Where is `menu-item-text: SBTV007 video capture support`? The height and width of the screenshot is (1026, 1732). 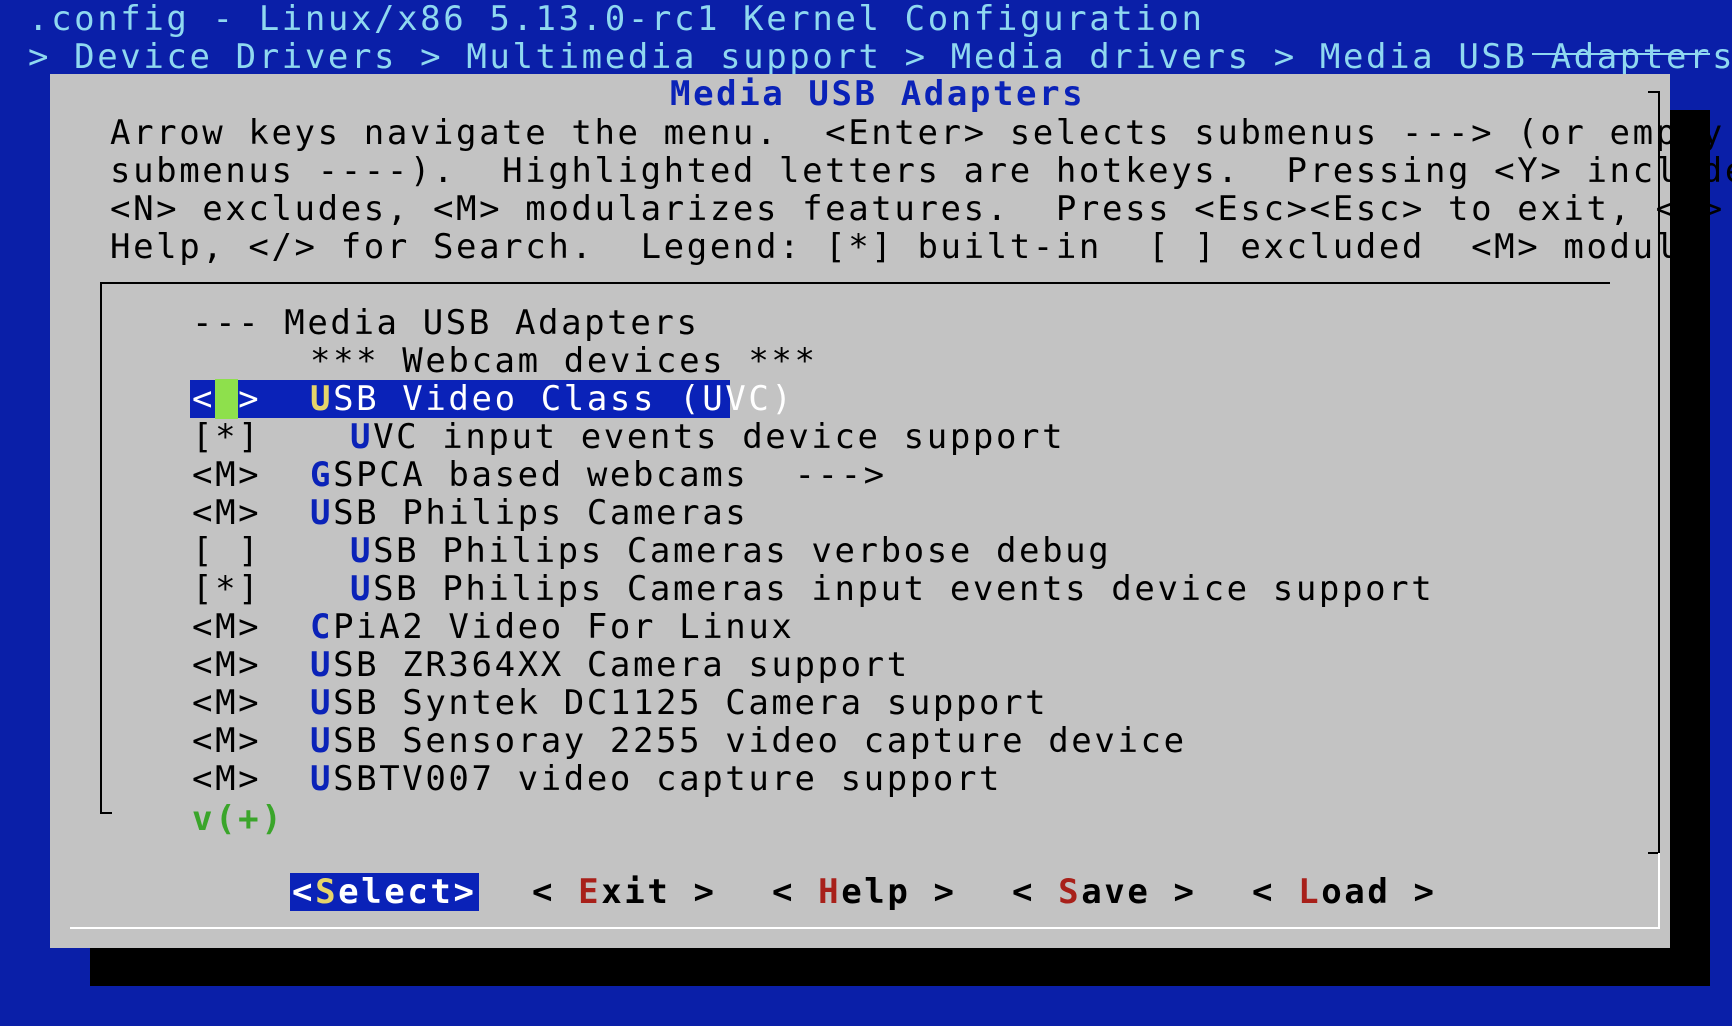 menu-item-text: SBTV007 video capture support is located at coordinates (668, 779).